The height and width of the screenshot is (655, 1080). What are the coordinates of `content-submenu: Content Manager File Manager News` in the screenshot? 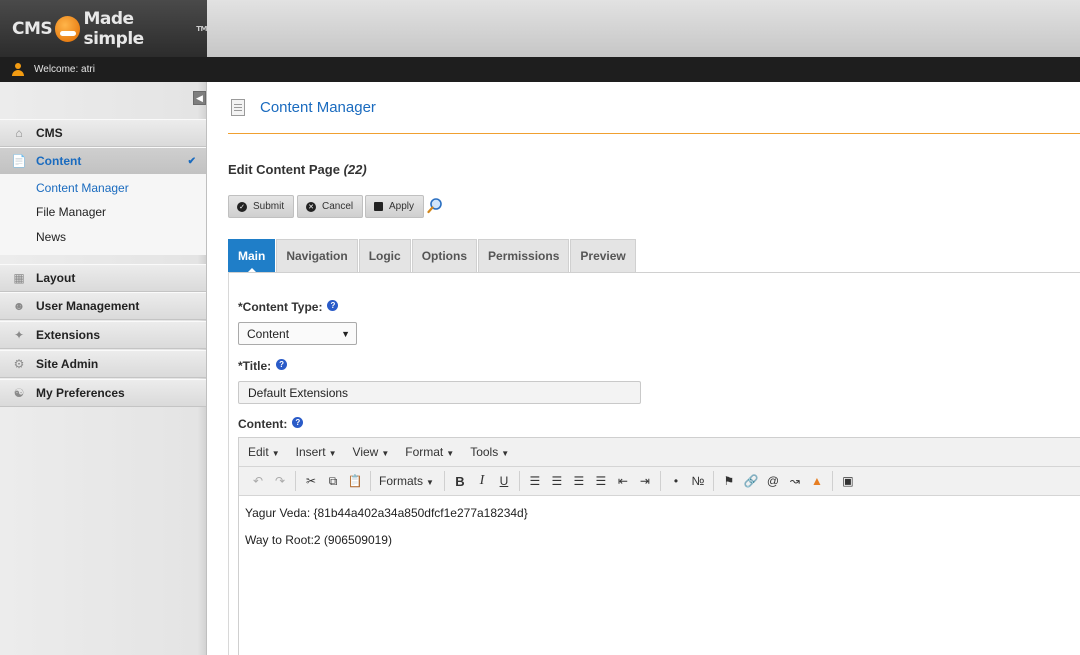 It's located at (103, 214).